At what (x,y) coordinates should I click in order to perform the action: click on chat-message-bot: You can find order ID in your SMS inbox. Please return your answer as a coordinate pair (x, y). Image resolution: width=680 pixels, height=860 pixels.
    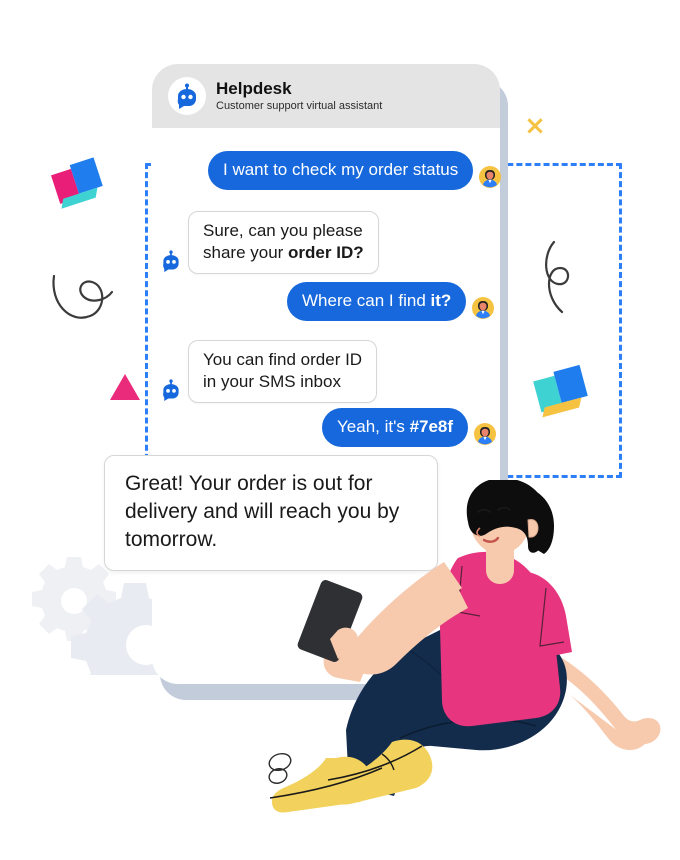
    Looking at the image, I should click on (269, 371).